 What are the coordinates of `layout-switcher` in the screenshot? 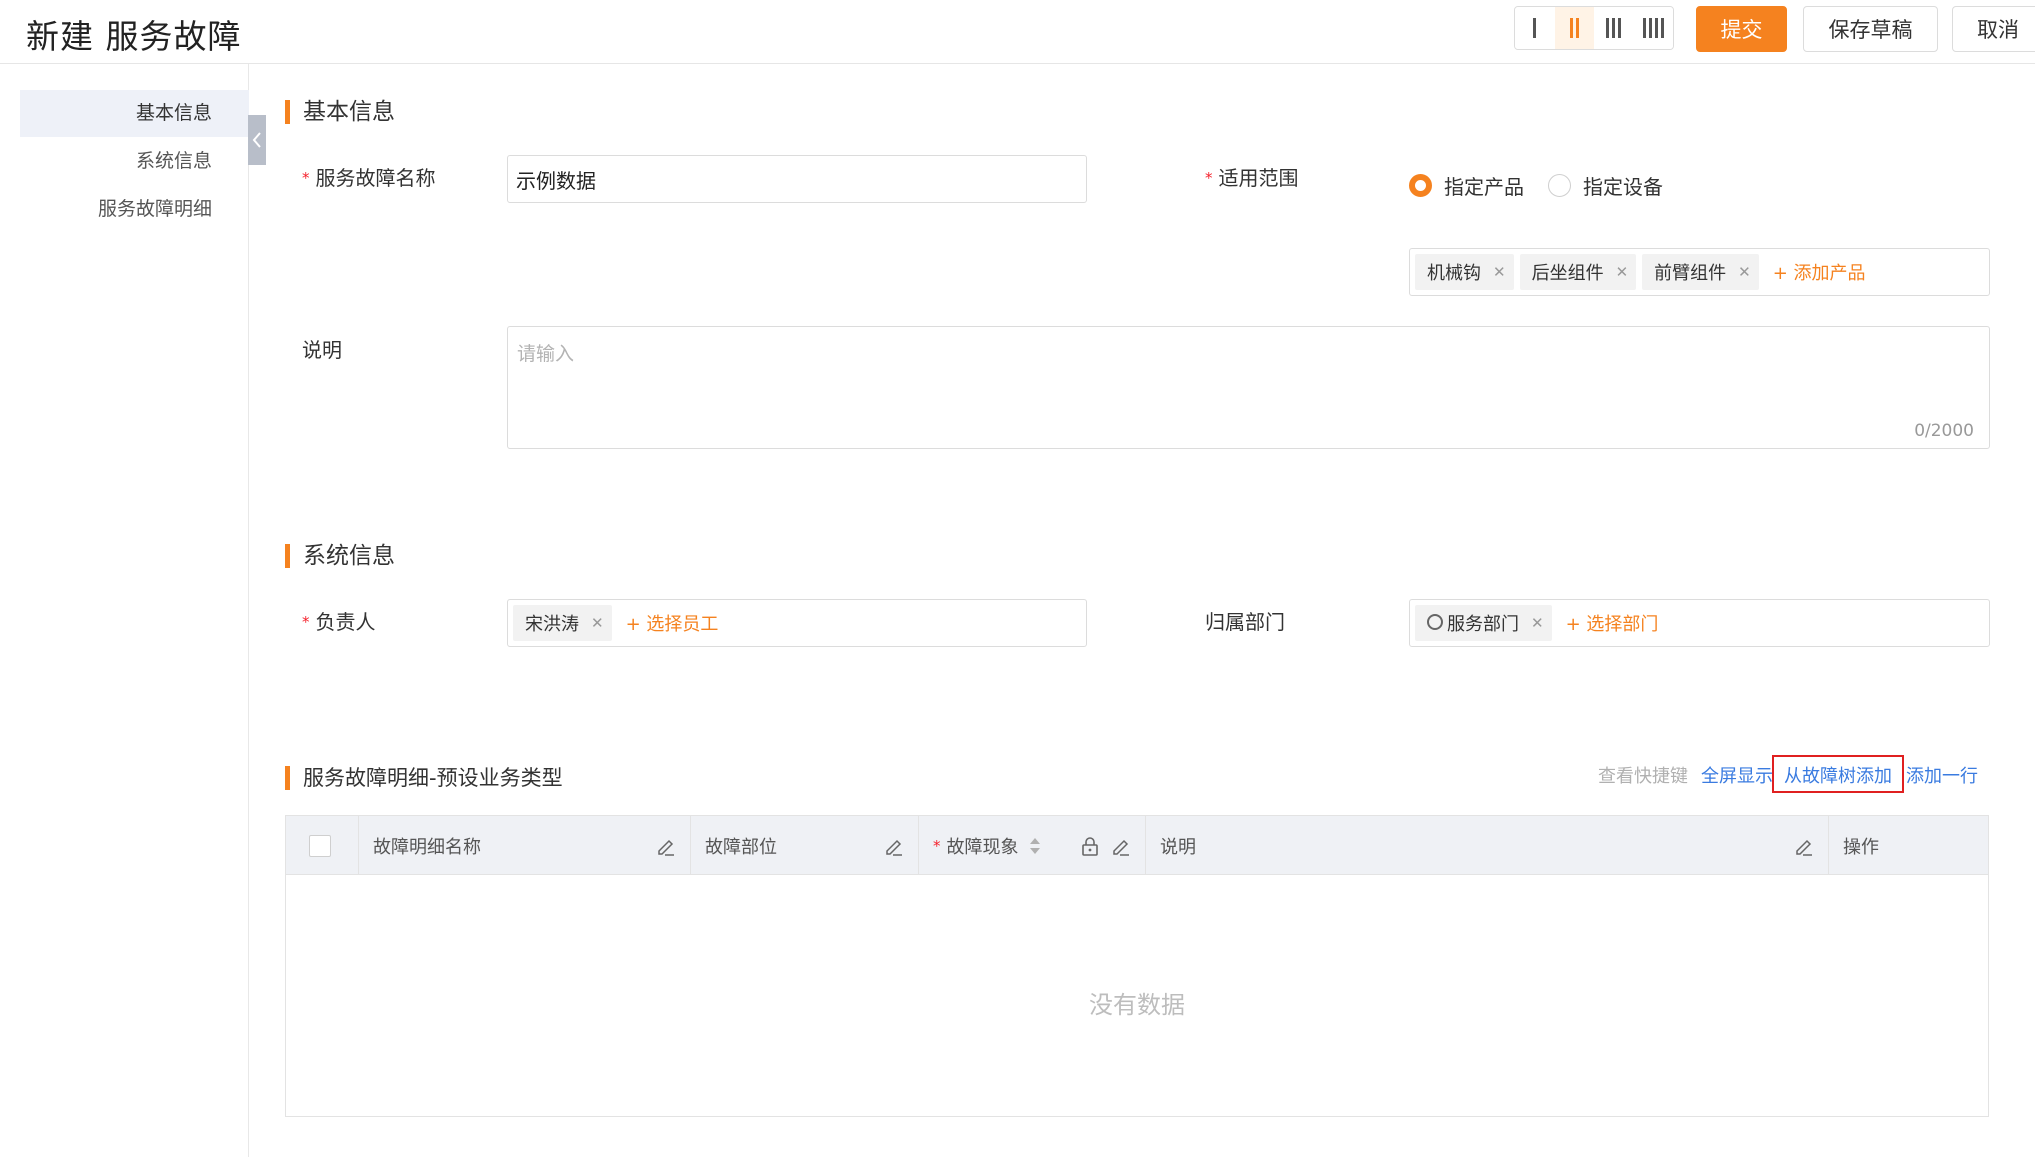 It's located at (1594, 28).